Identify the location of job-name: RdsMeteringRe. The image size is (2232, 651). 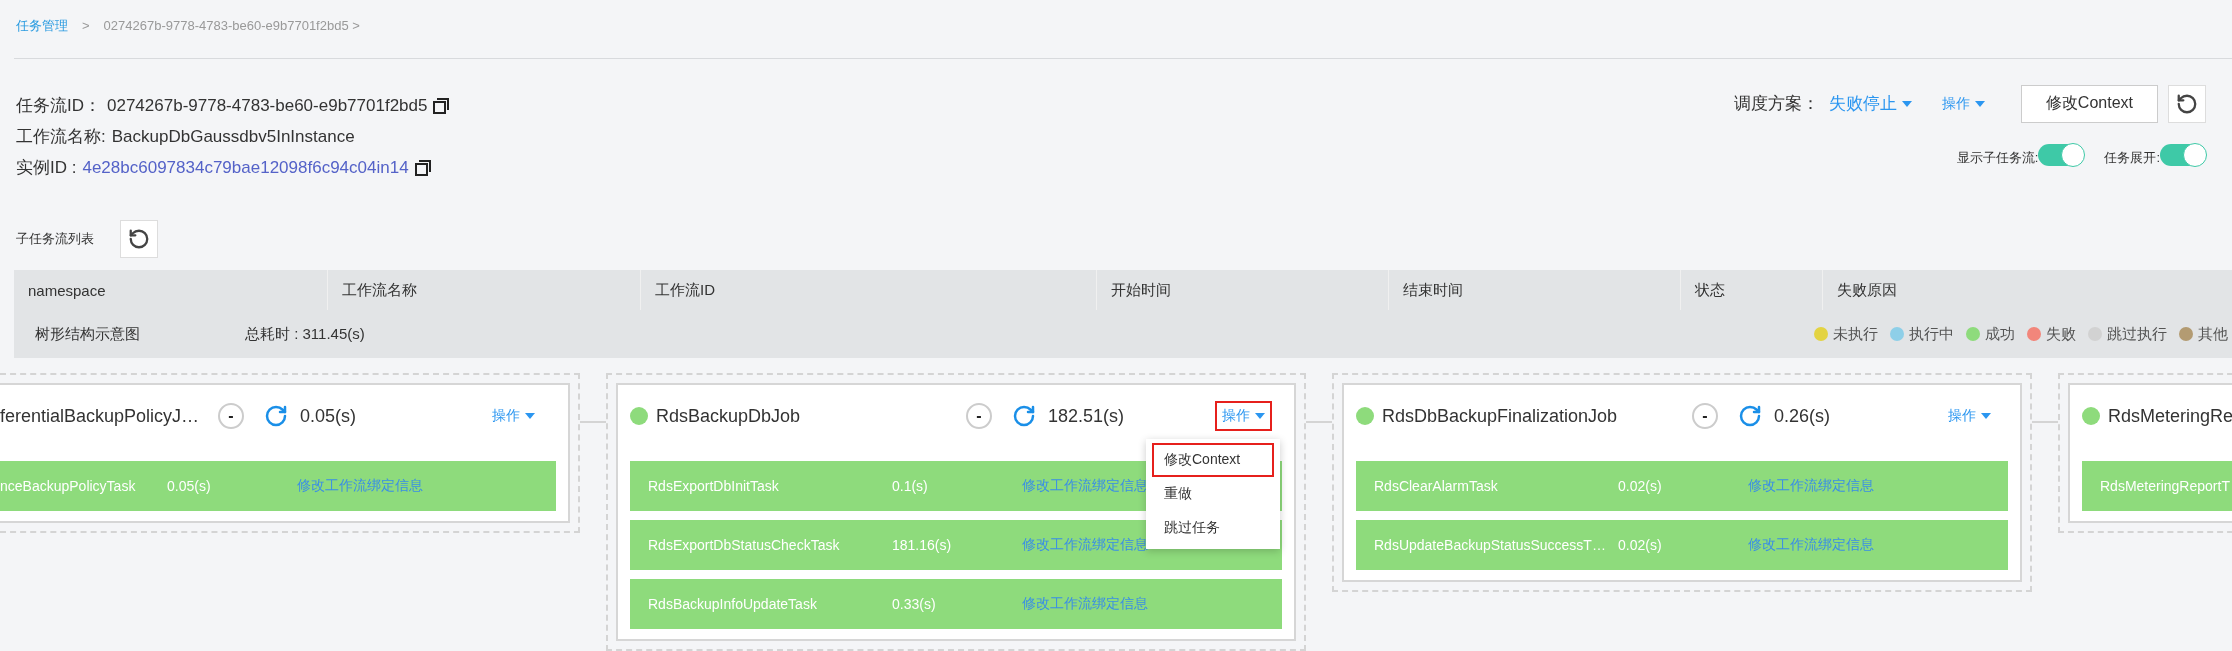
(2170, 416).